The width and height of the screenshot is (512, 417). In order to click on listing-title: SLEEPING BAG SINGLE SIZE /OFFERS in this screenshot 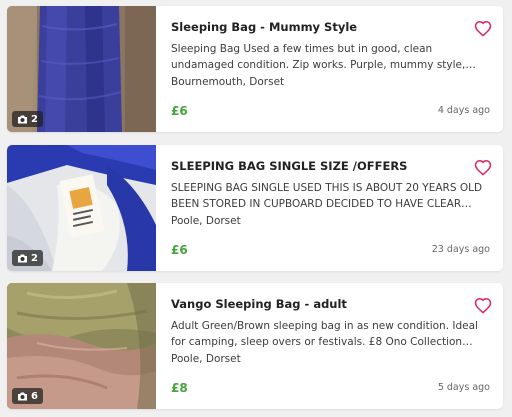, I will do `click(317, 166)`.